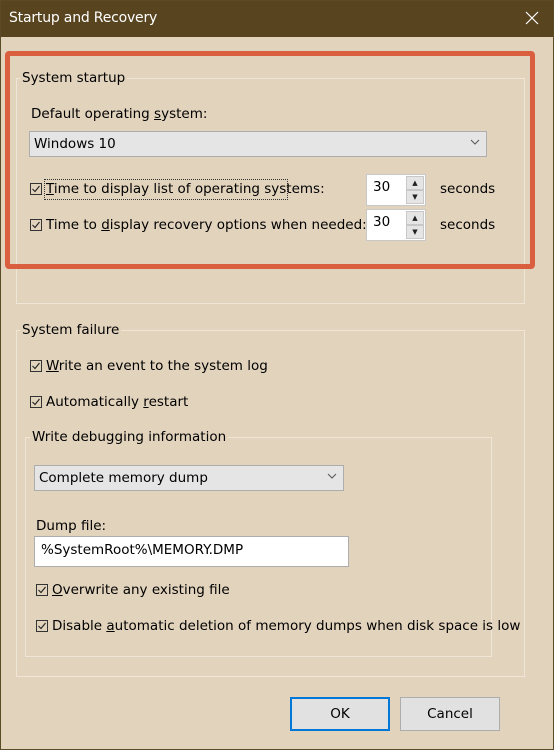 This screenshot has height=750, width=554. I want to click on time-list-unit: seconds, so click(468, 189).